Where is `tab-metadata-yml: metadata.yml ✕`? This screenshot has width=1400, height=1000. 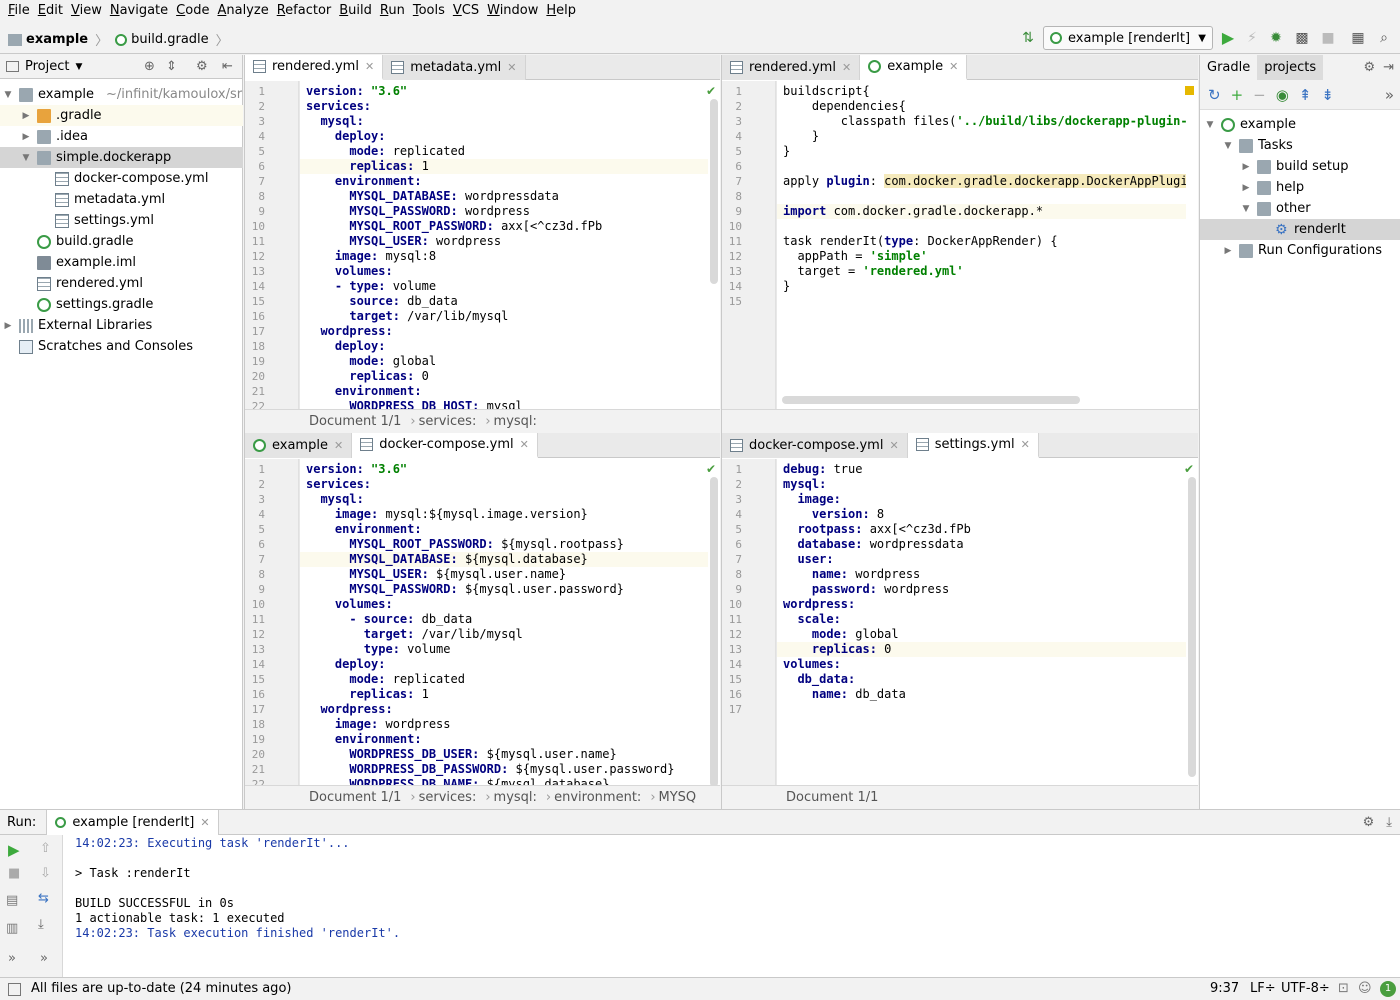 tab-metadata-yml: metadata.yml ✕ is located at coordinates (454, 67).